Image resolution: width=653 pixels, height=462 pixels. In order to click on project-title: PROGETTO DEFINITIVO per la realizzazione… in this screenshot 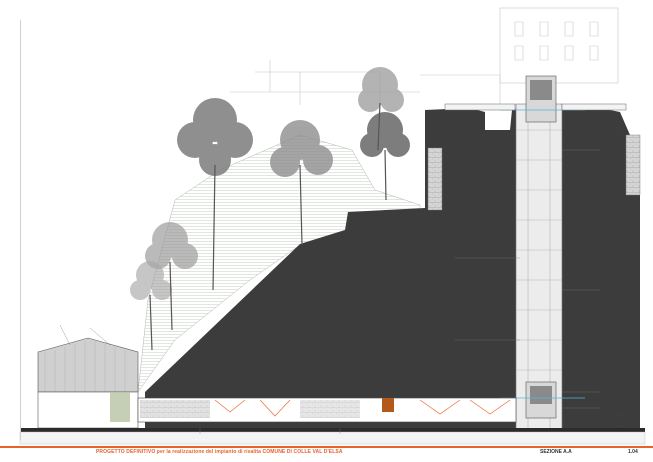, I will do `click(219, 452)`.